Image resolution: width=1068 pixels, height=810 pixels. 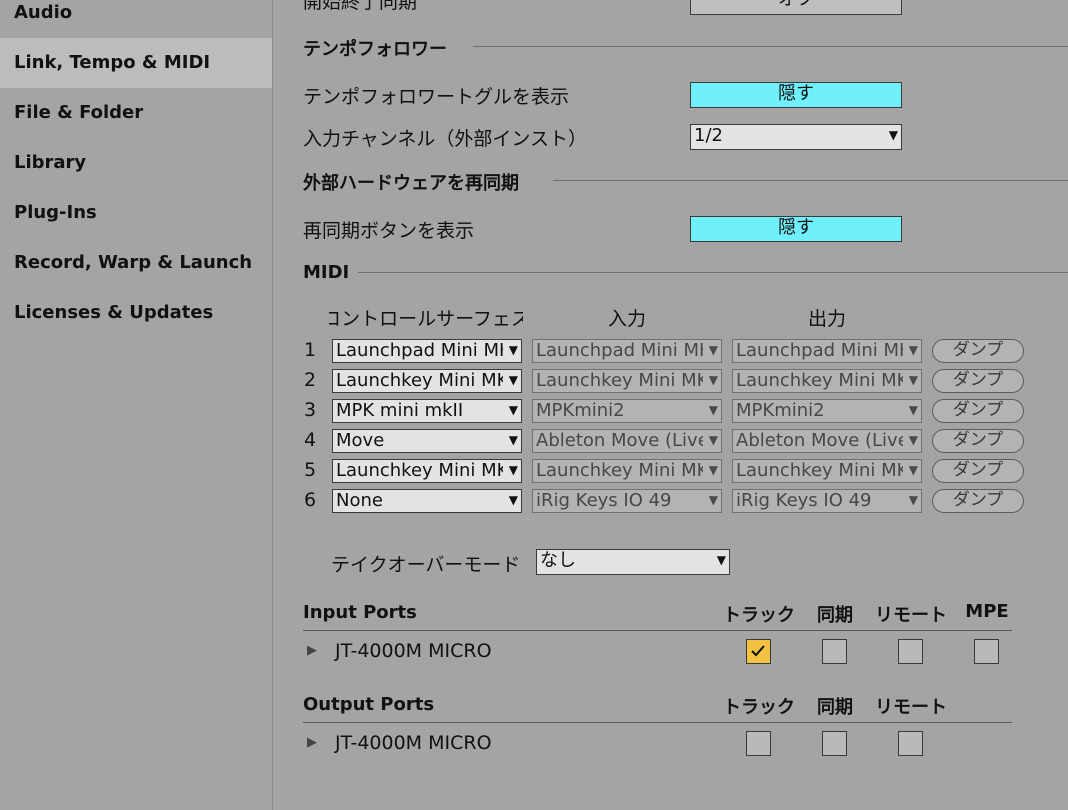 What do you see at coordinates (819, 440) in the screenshot?
I see `midi-output-value: Ableton Move (Live)` at bounding box center [819, 440].